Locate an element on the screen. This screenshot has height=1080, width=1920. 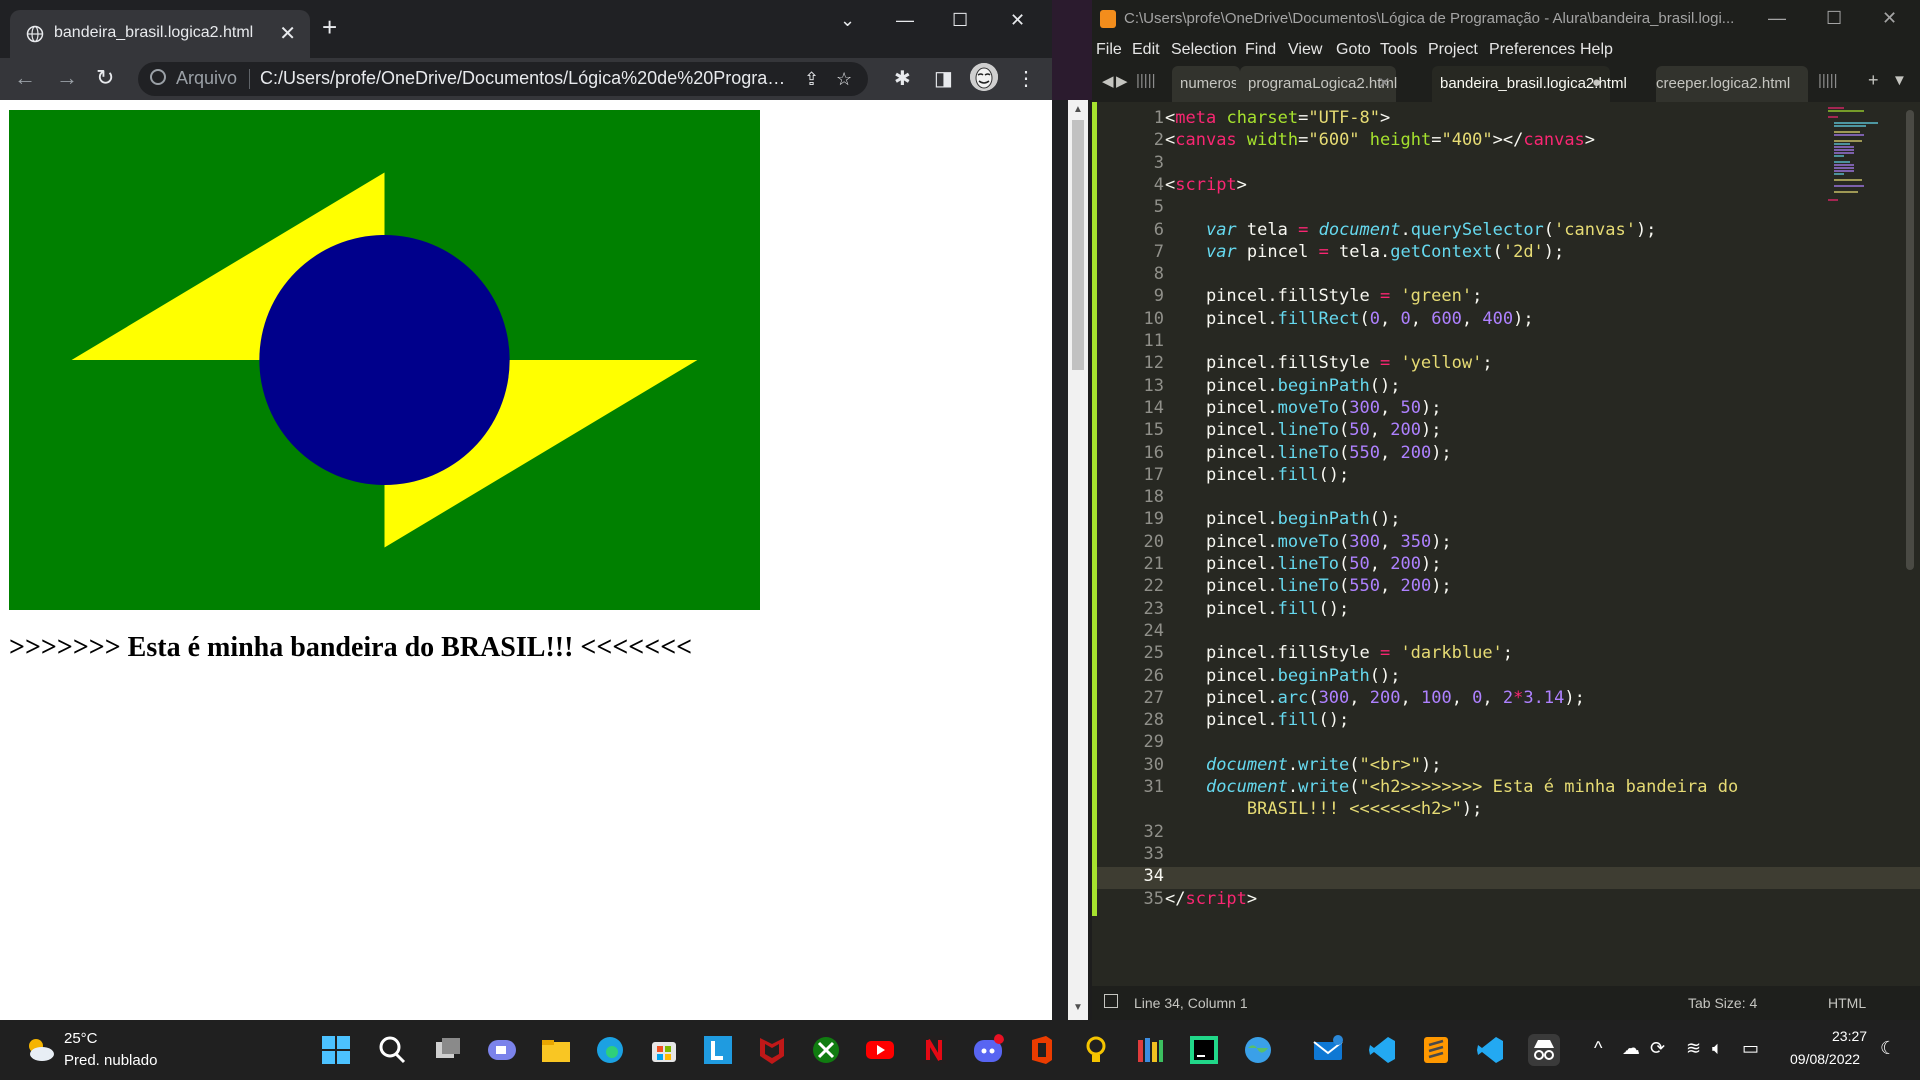
mcafee-icon is located at coordinates (772, 1050).